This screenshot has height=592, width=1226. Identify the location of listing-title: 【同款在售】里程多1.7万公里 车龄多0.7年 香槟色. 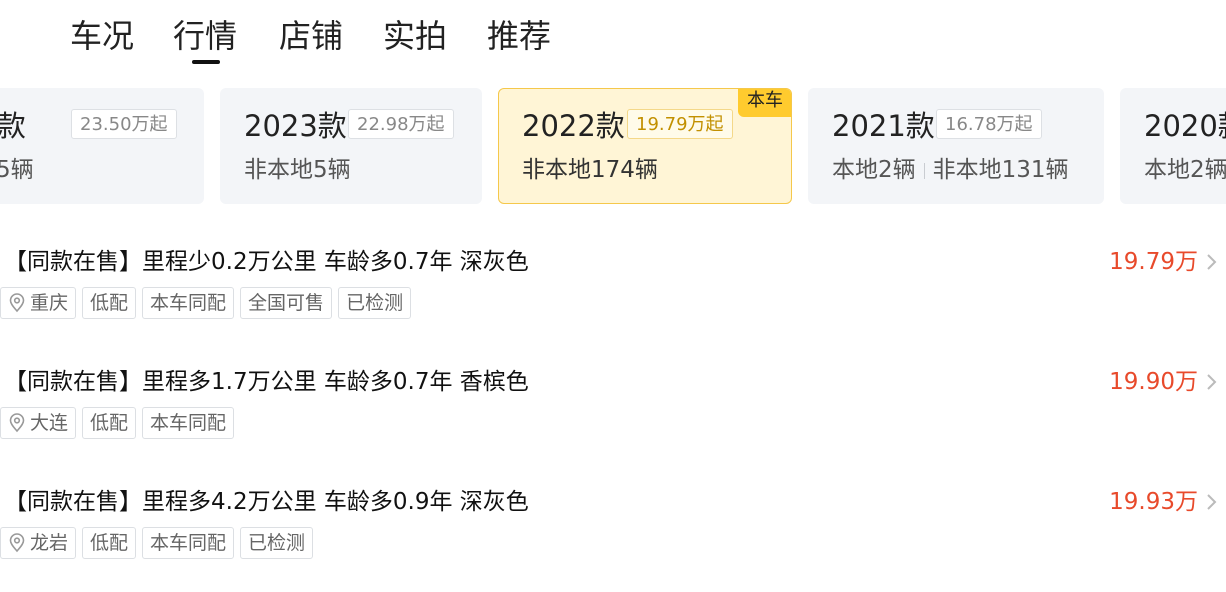
(266, 382).